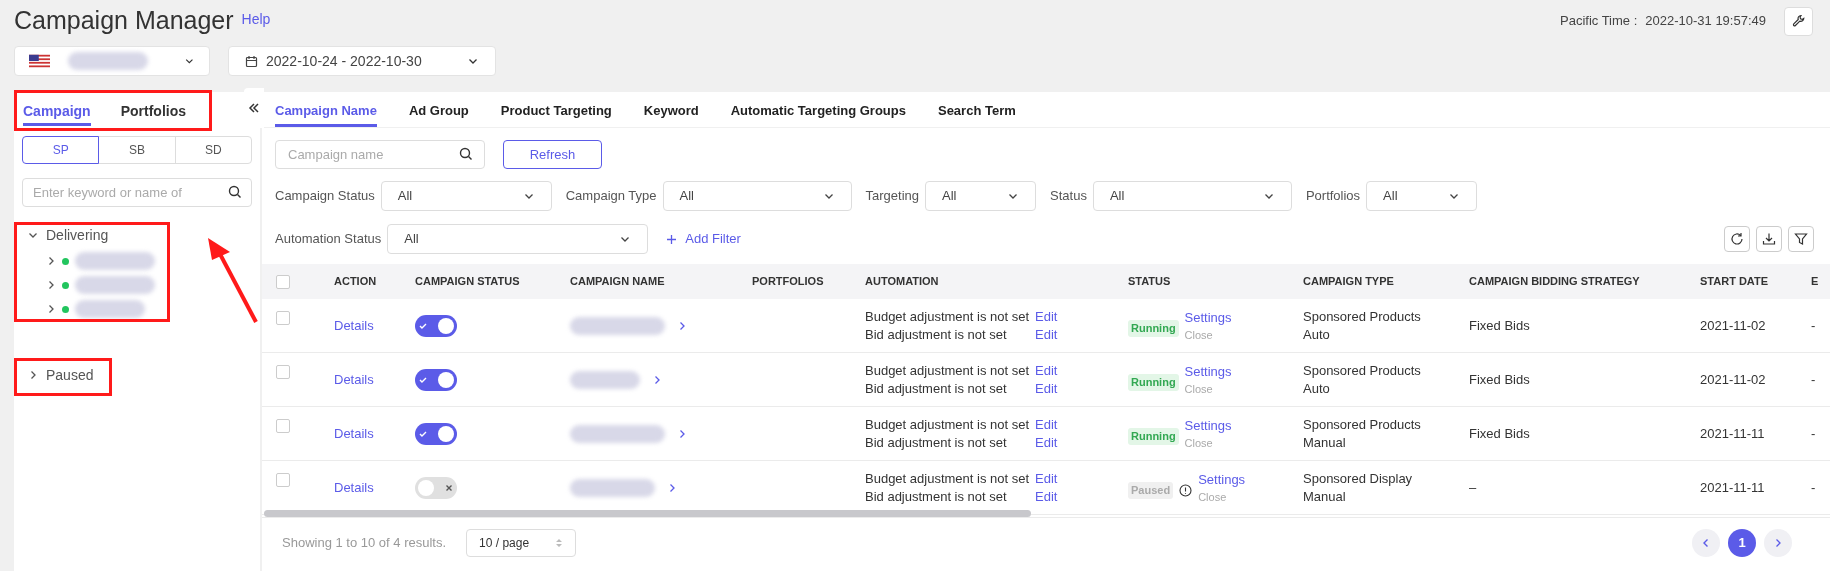 This screenshot has height=571, width=1830. Describe the element at coordinates (703, 239) in the screenshot. I see `add-filter-button: Add Filter` at that location.